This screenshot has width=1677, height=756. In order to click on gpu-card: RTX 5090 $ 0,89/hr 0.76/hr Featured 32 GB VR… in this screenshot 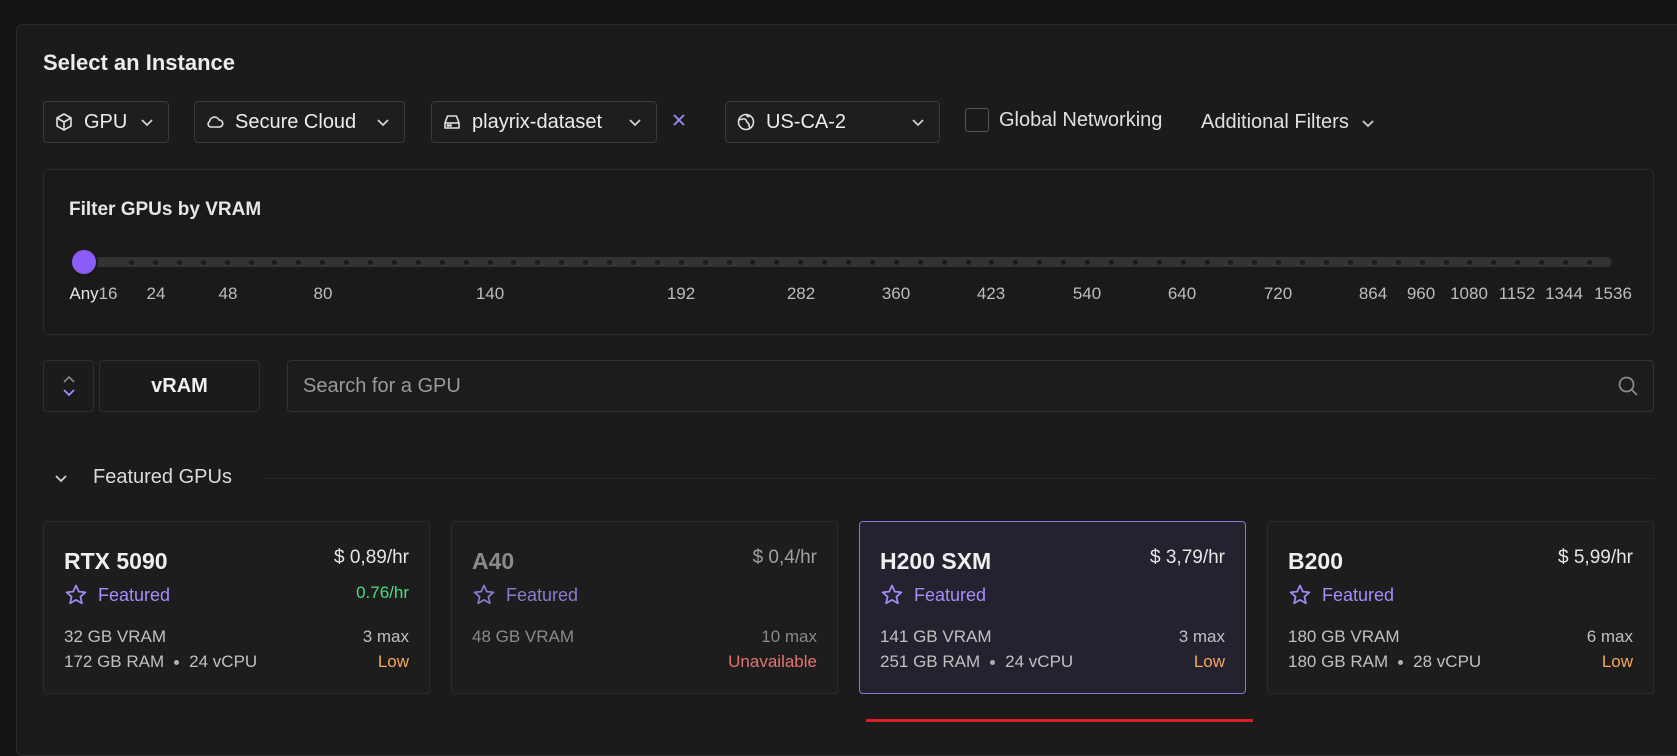, I will do `click(236, 607)`.